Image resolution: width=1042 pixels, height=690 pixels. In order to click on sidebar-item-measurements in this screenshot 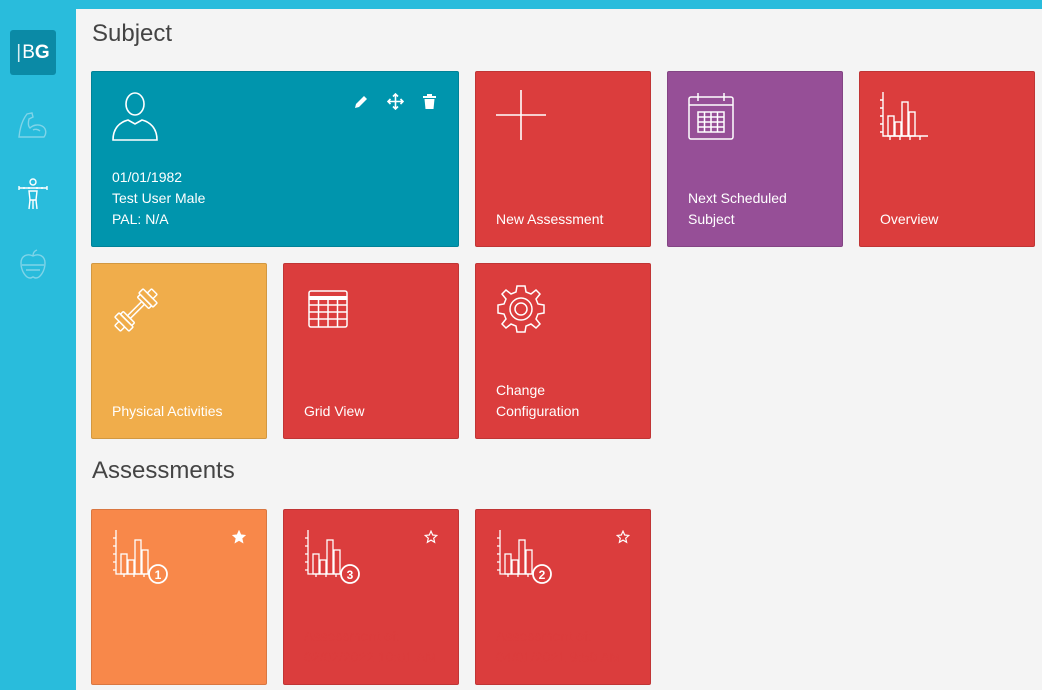, I will do `click(33, 194)`.